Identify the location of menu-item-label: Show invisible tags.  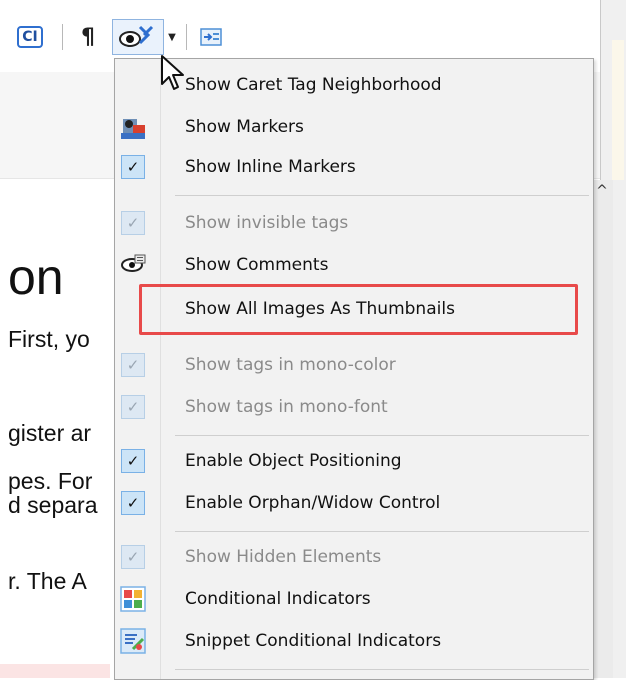
(267, 223).